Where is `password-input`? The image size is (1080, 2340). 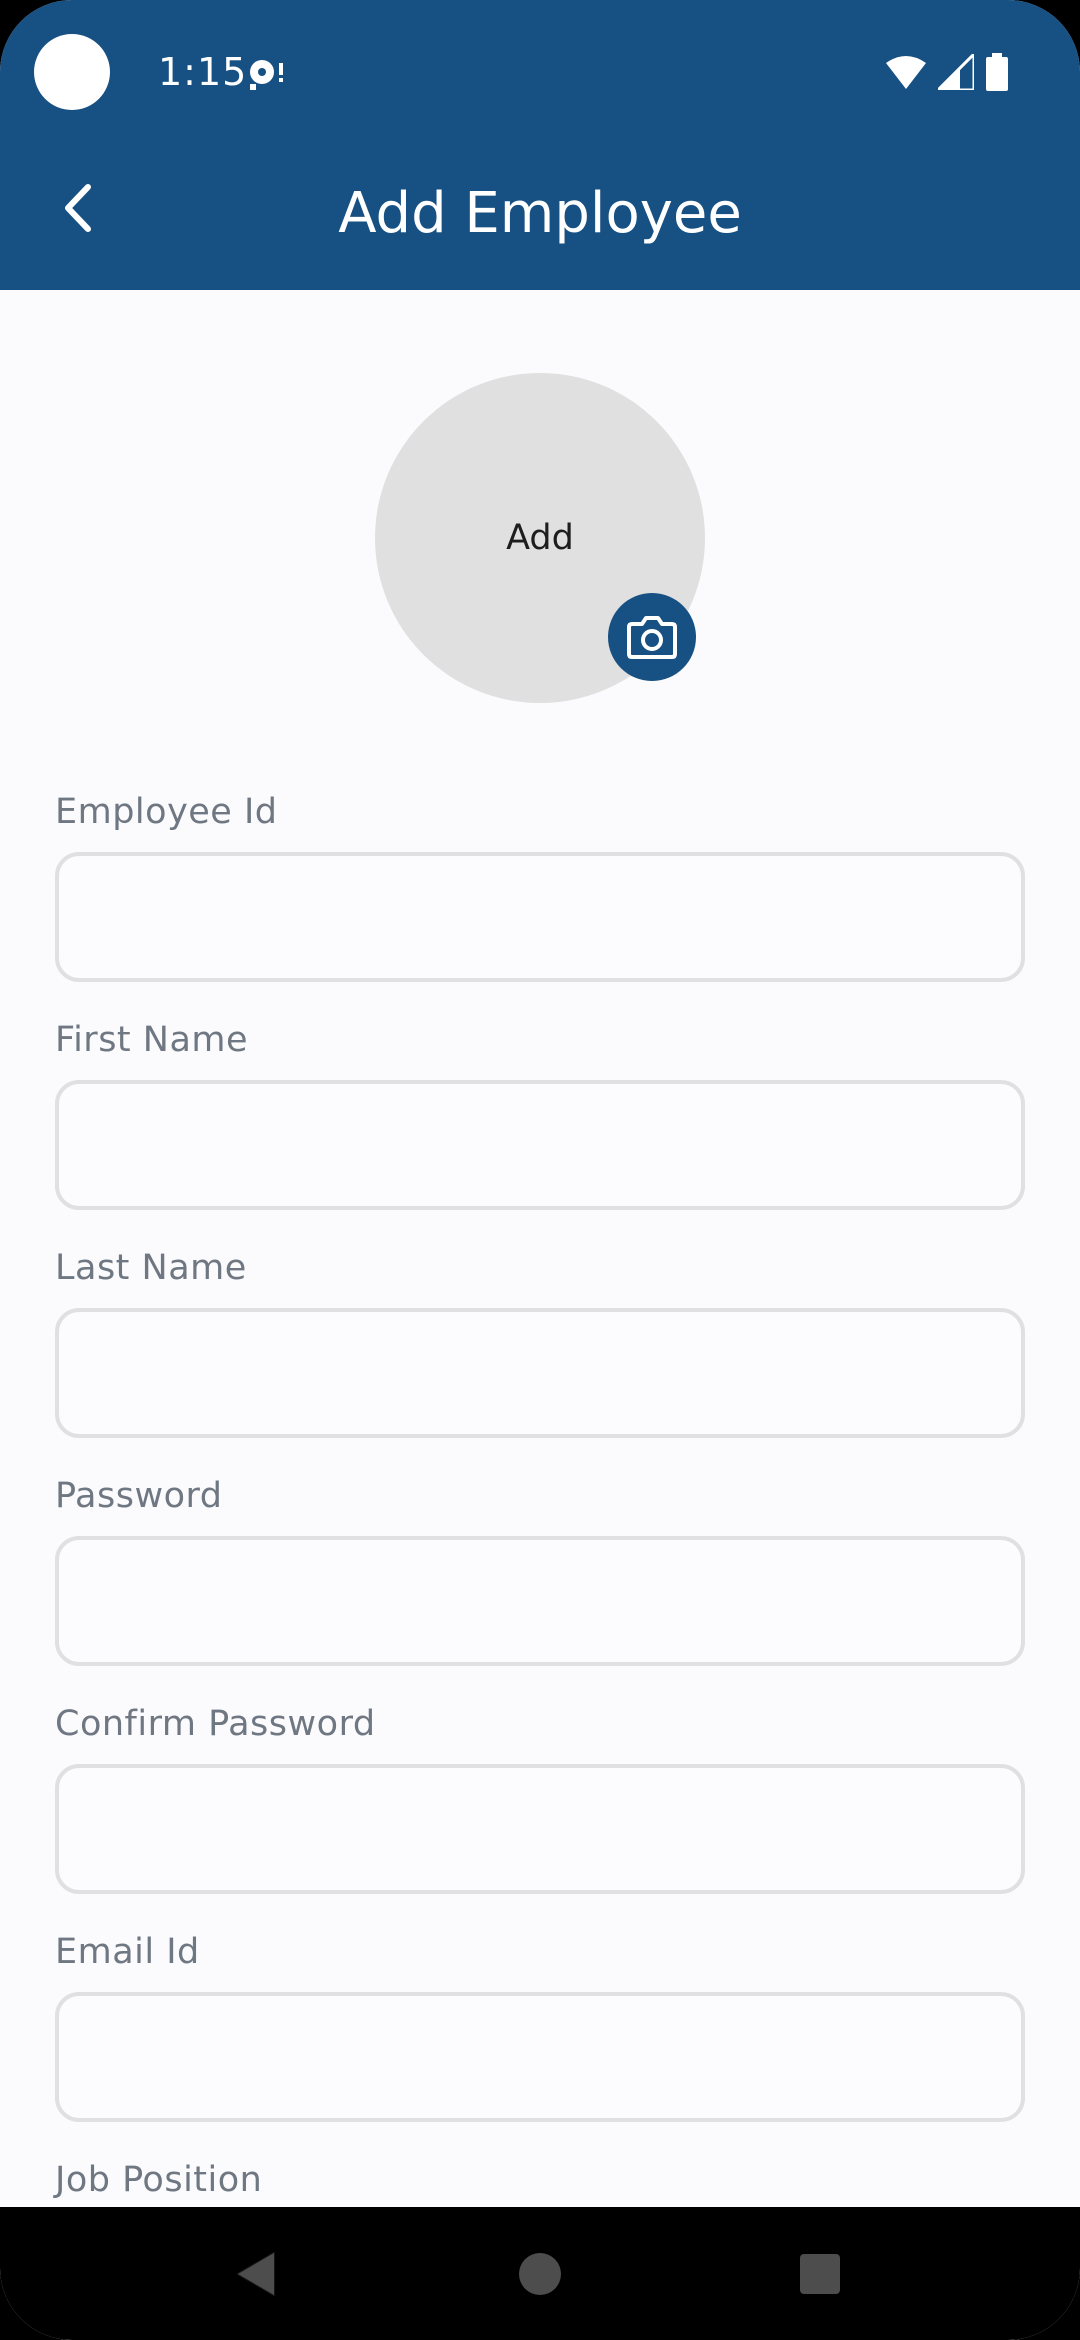 password-input is located at coordinates (540, 1601).